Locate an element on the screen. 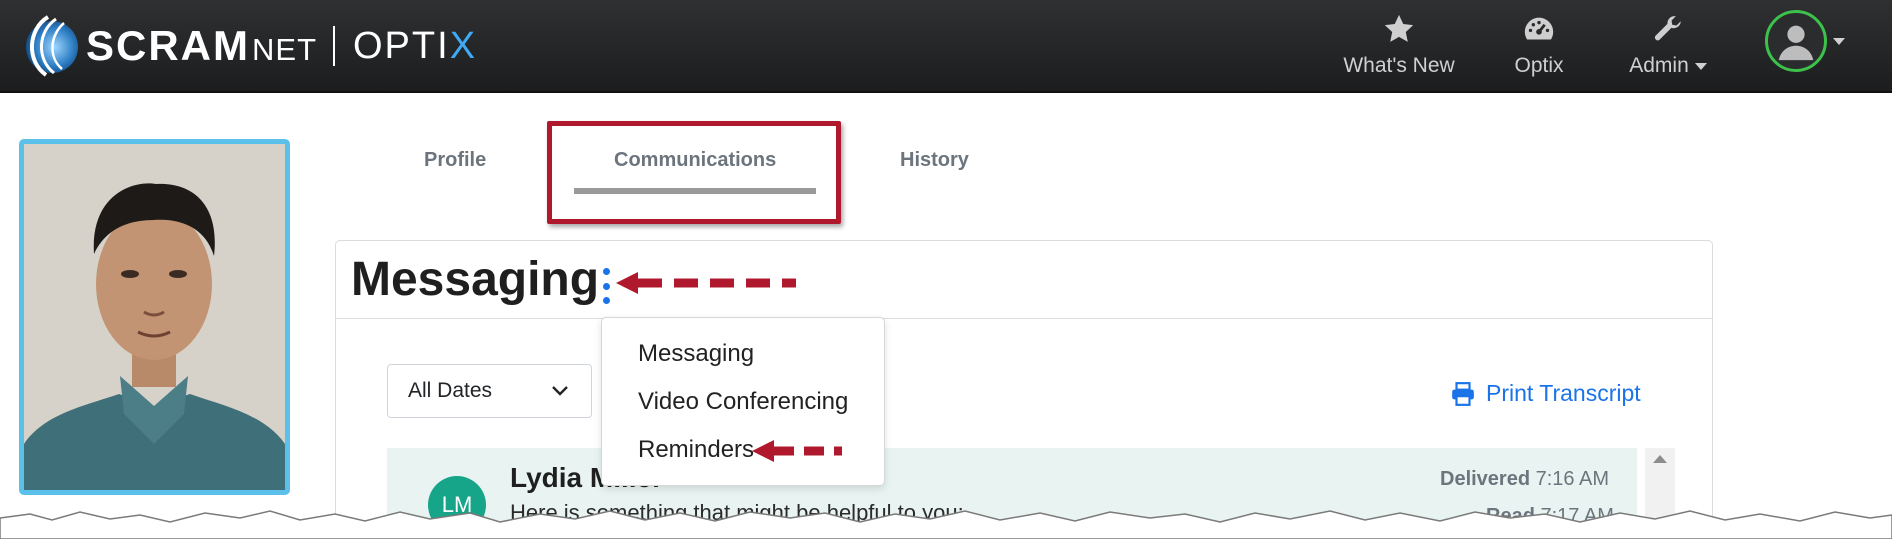 The image size is (1892, 539). logo-optix-text: OPTIX is located at coordinates (415, 45).